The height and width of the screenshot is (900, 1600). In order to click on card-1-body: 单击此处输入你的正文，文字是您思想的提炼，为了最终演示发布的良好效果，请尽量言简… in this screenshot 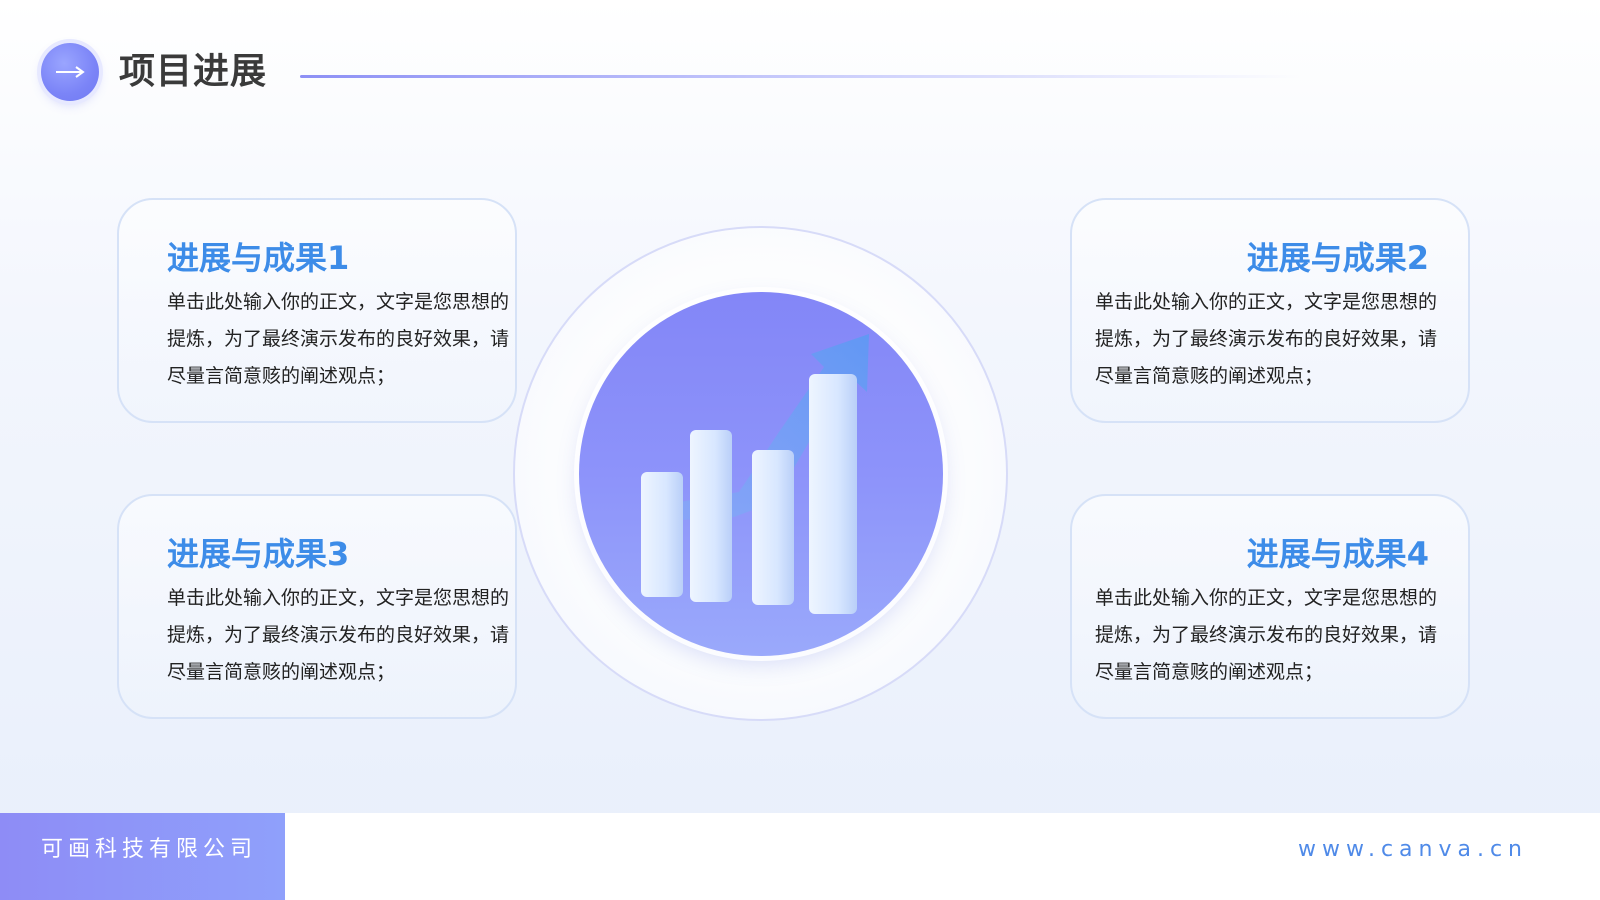, I will do `click(338, 339)`.